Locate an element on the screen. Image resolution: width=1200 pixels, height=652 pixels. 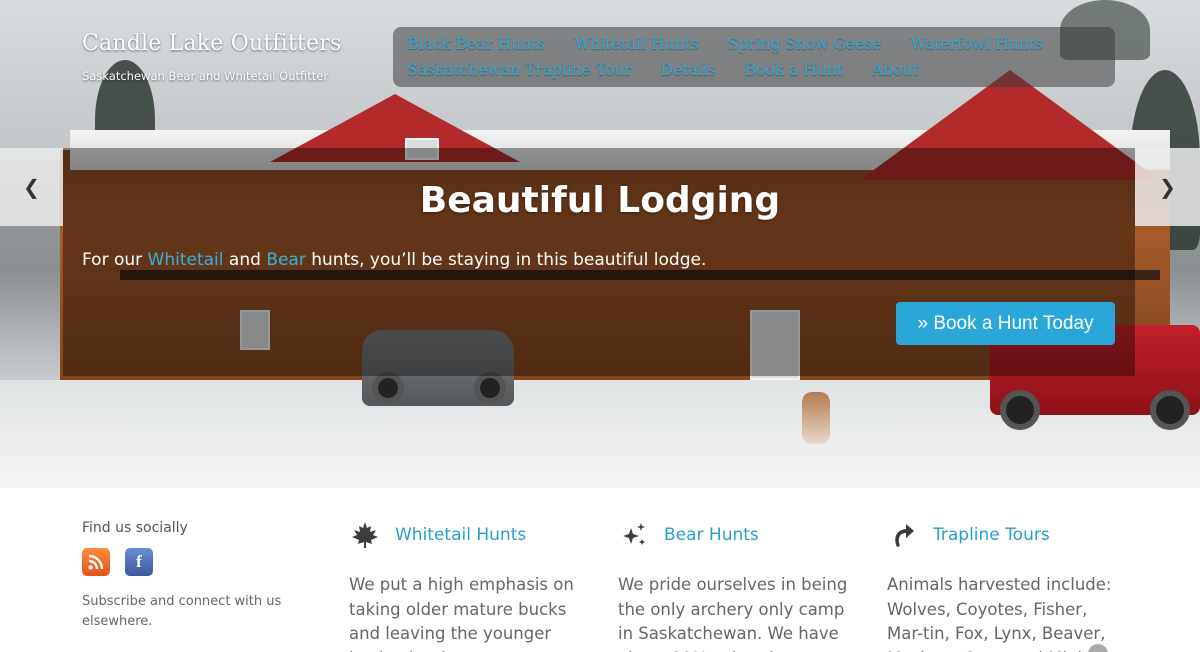
nav-item-black-bear-hunts: Black Bear Hunts is located at coordinates (476, 44).